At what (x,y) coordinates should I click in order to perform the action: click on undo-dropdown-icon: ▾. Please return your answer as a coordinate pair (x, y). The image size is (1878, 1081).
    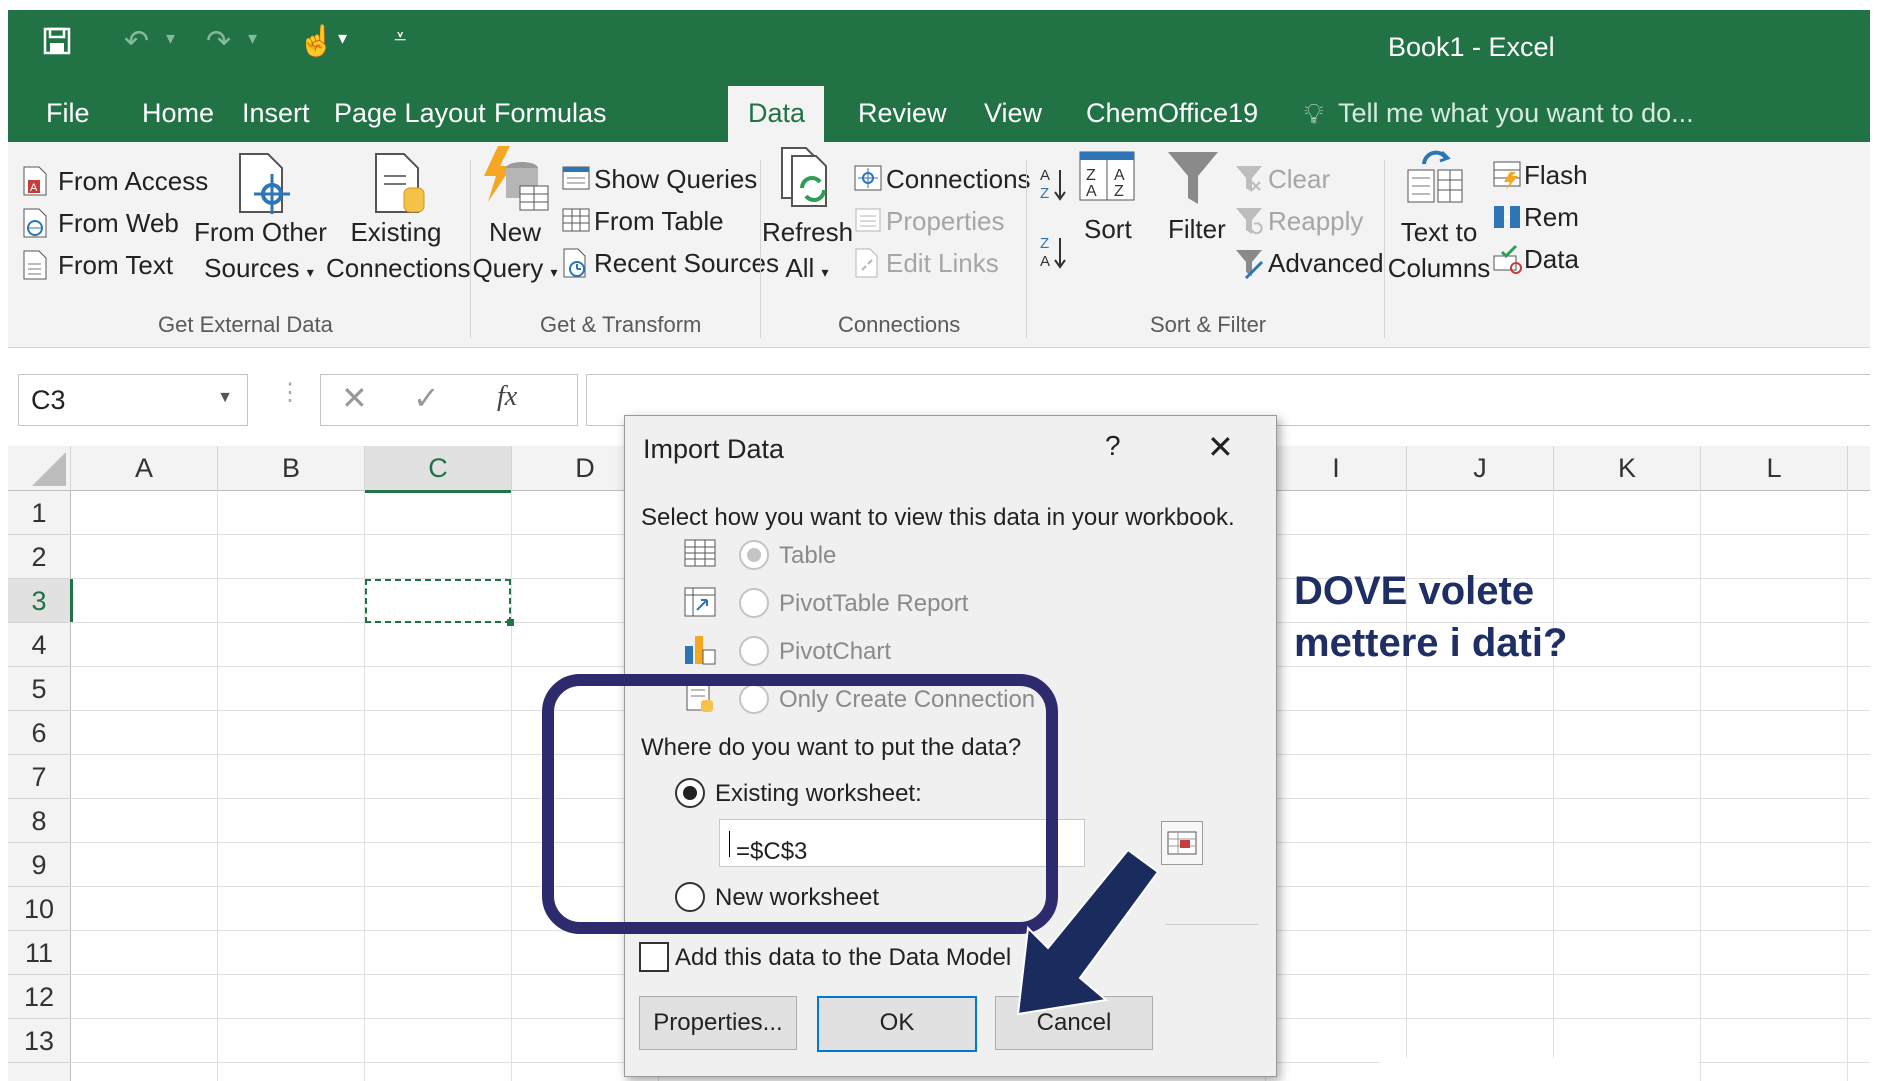
    Looking at the image, I should click on (170, 38).